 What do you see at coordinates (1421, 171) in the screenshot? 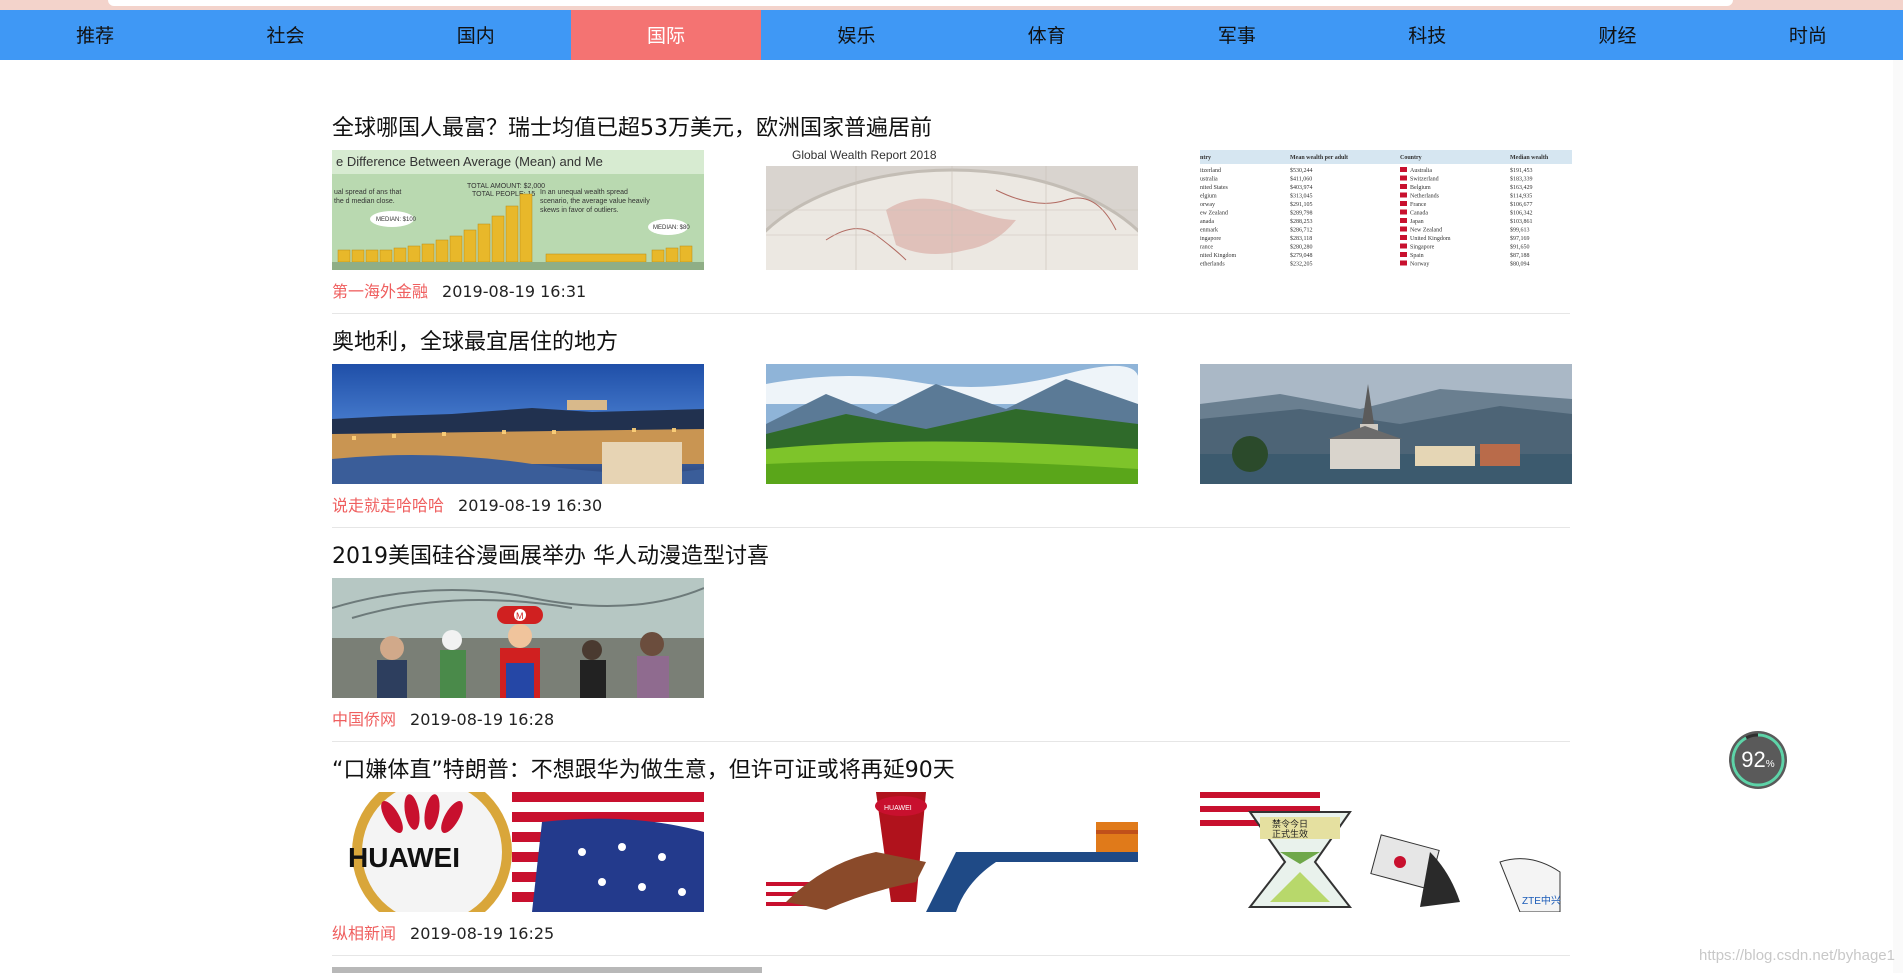
I see `table-cell: Australia` at bounding box center [1421, 171].